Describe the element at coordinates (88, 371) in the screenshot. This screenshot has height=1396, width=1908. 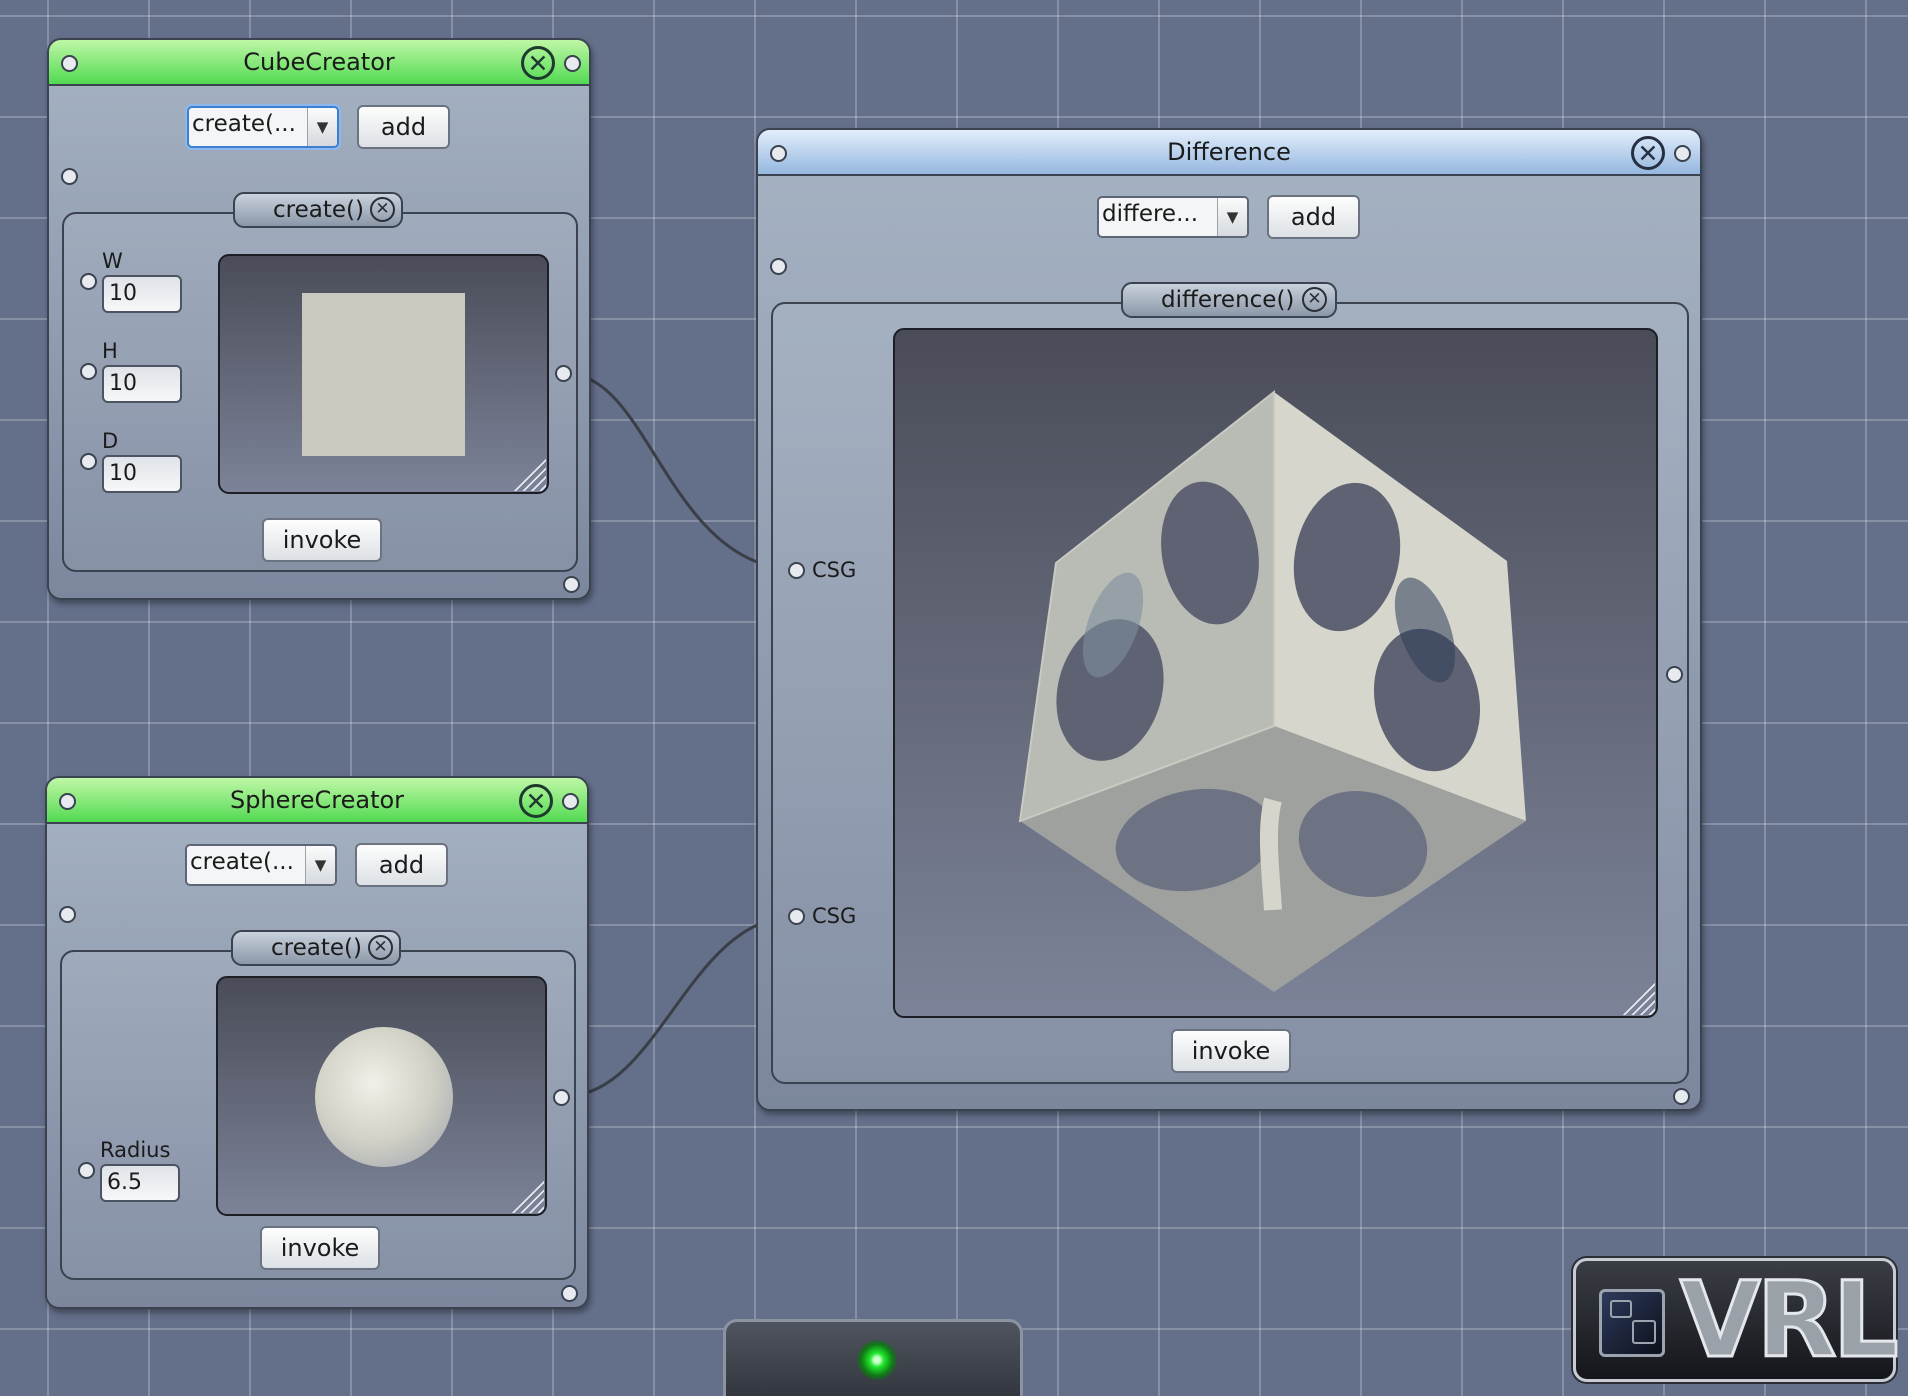
I see `param-h-connector` at that location.